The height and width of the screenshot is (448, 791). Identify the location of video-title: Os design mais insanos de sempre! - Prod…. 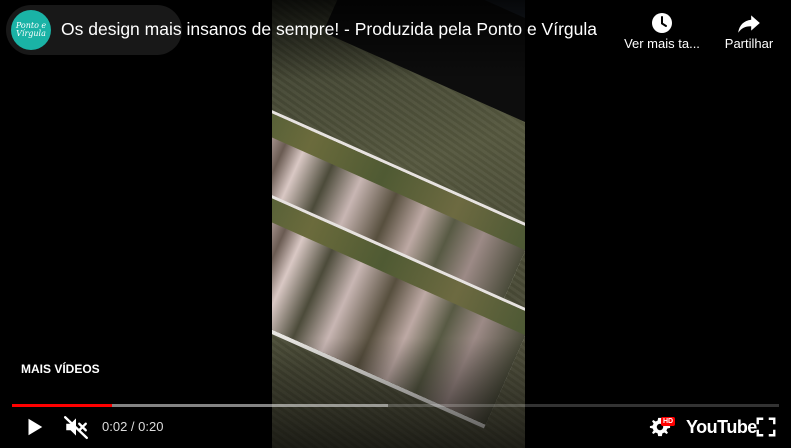
(329, 29).